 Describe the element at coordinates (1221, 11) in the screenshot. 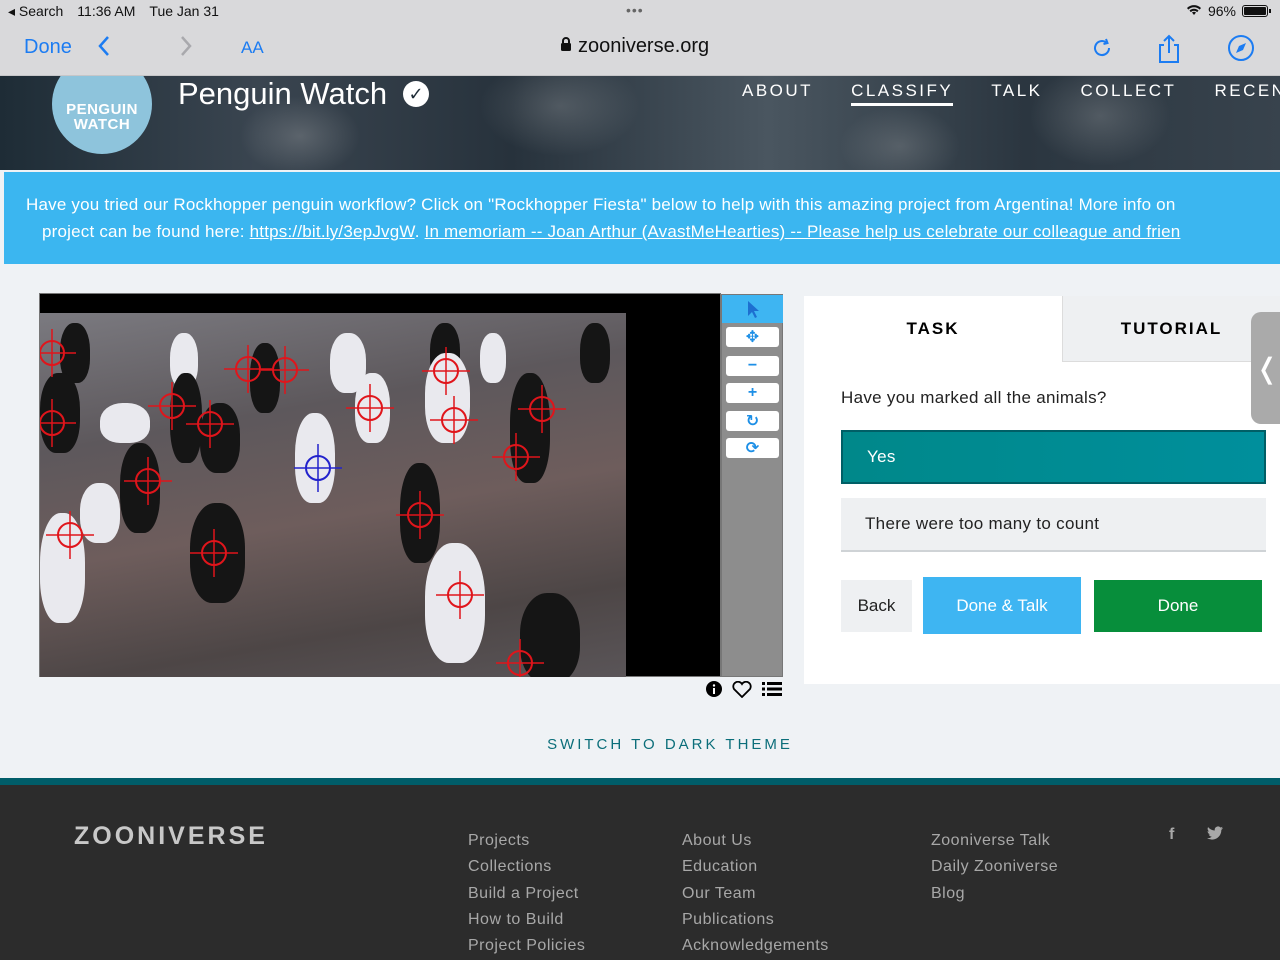

I see `battery-percent: 96%` at that location.